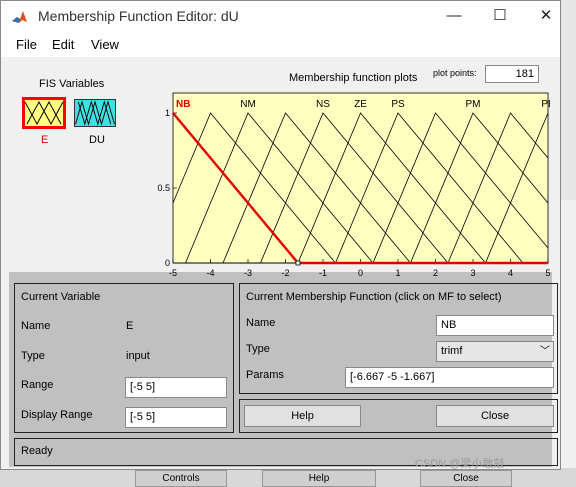  What do you see at coordinates (173, 273) in the screenshot?
I see `x-tick-label: -5` at bounding box center [173, 273].